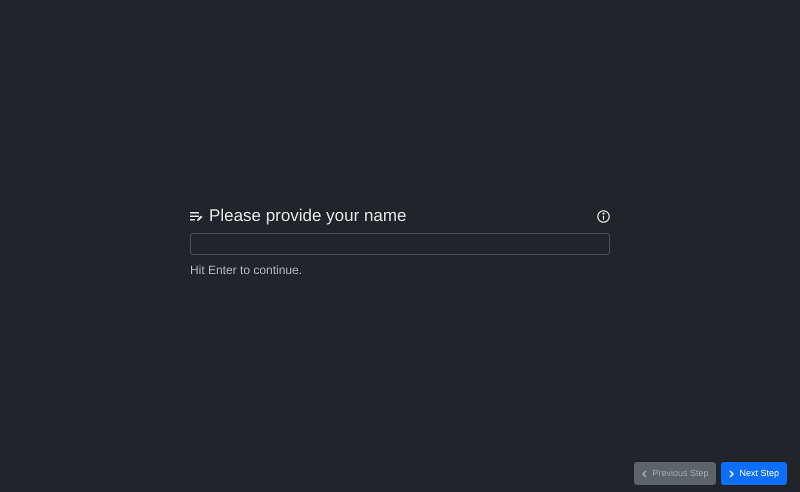  Describe the element at coordinates (603, 216) in the screenshot. I see `info-icon` at that location.